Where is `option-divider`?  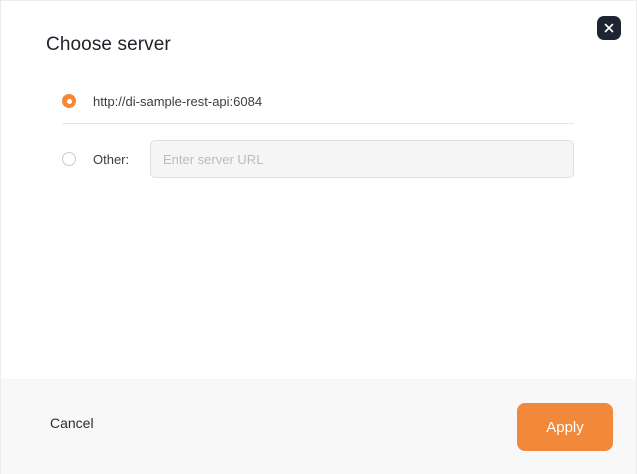 option-divider is located at coordinates (318, 123).